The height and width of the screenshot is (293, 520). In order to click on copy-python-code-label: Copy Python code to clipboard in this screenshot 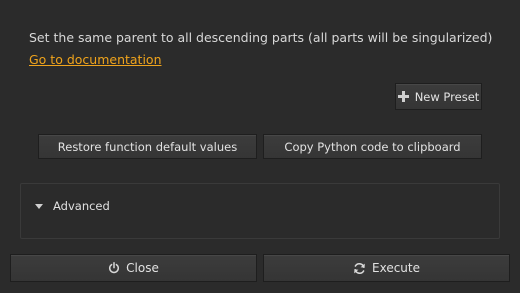, I will do `click(372, 146)`.